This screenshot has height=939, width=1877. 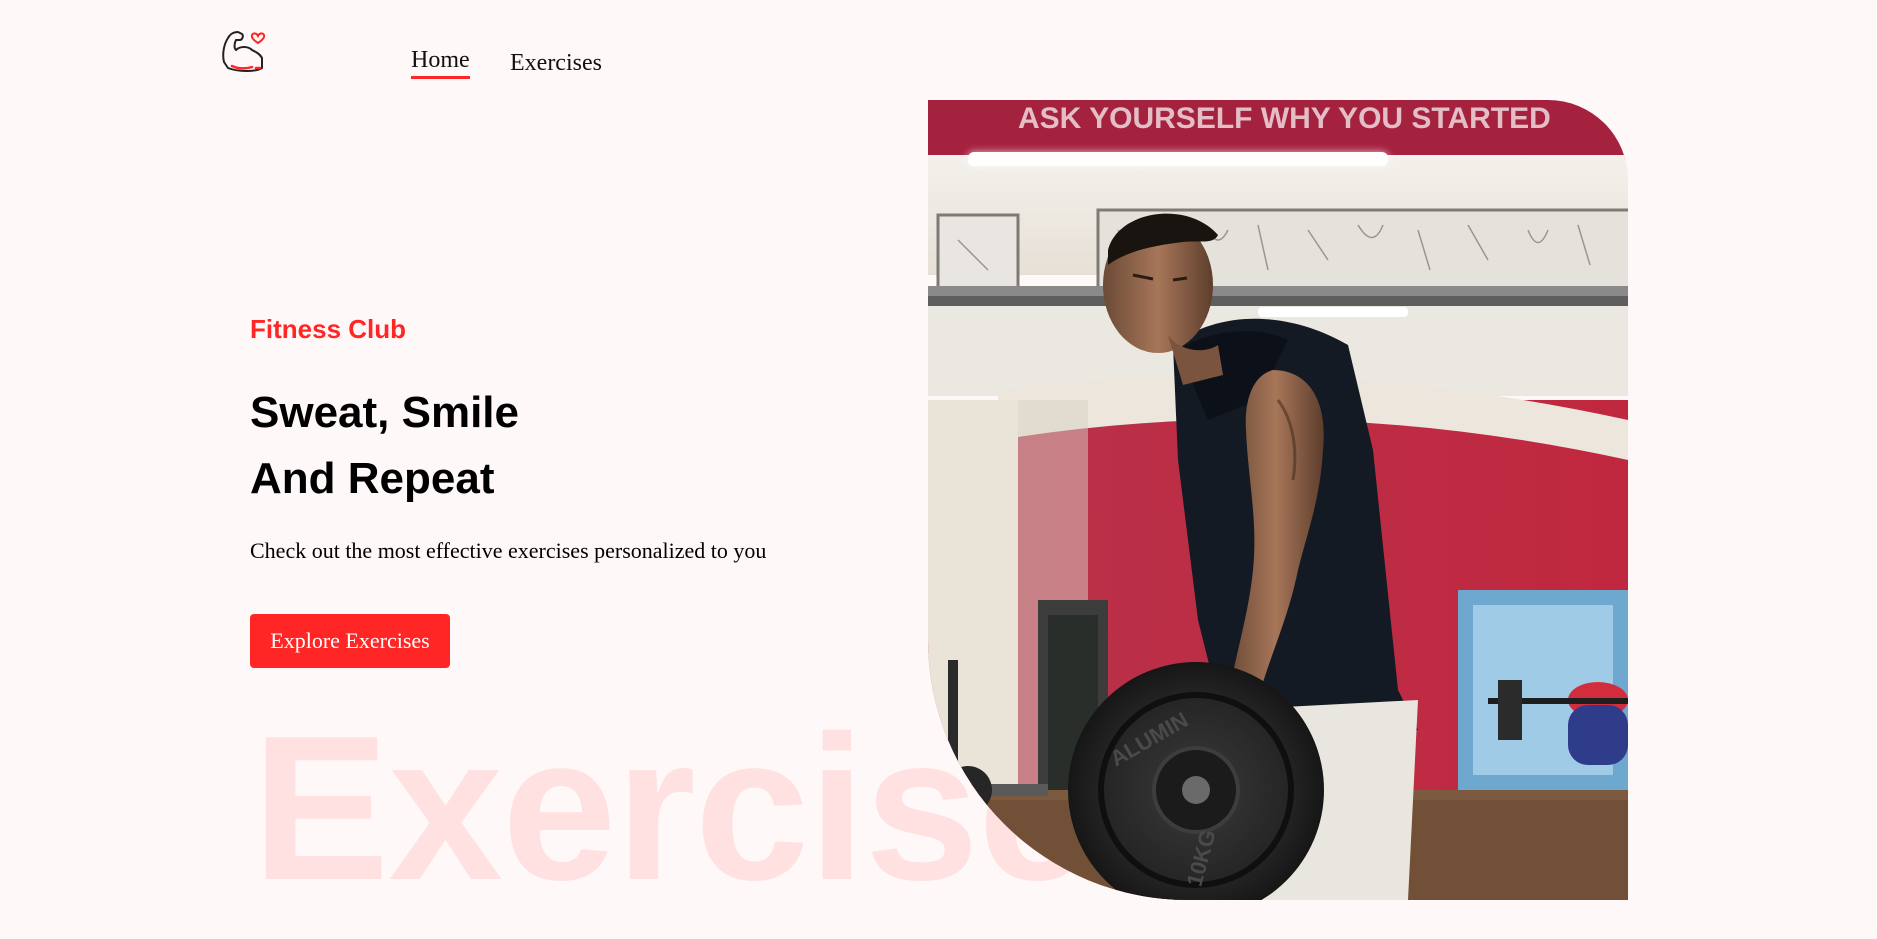 I want to click on hero-label: Fitness Club, so click(x=328, y=329).